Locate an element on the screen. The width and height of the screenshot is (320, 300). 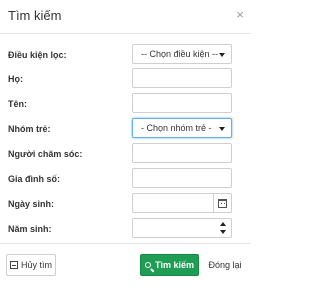
search-icon is located at coordinates (147, 265).